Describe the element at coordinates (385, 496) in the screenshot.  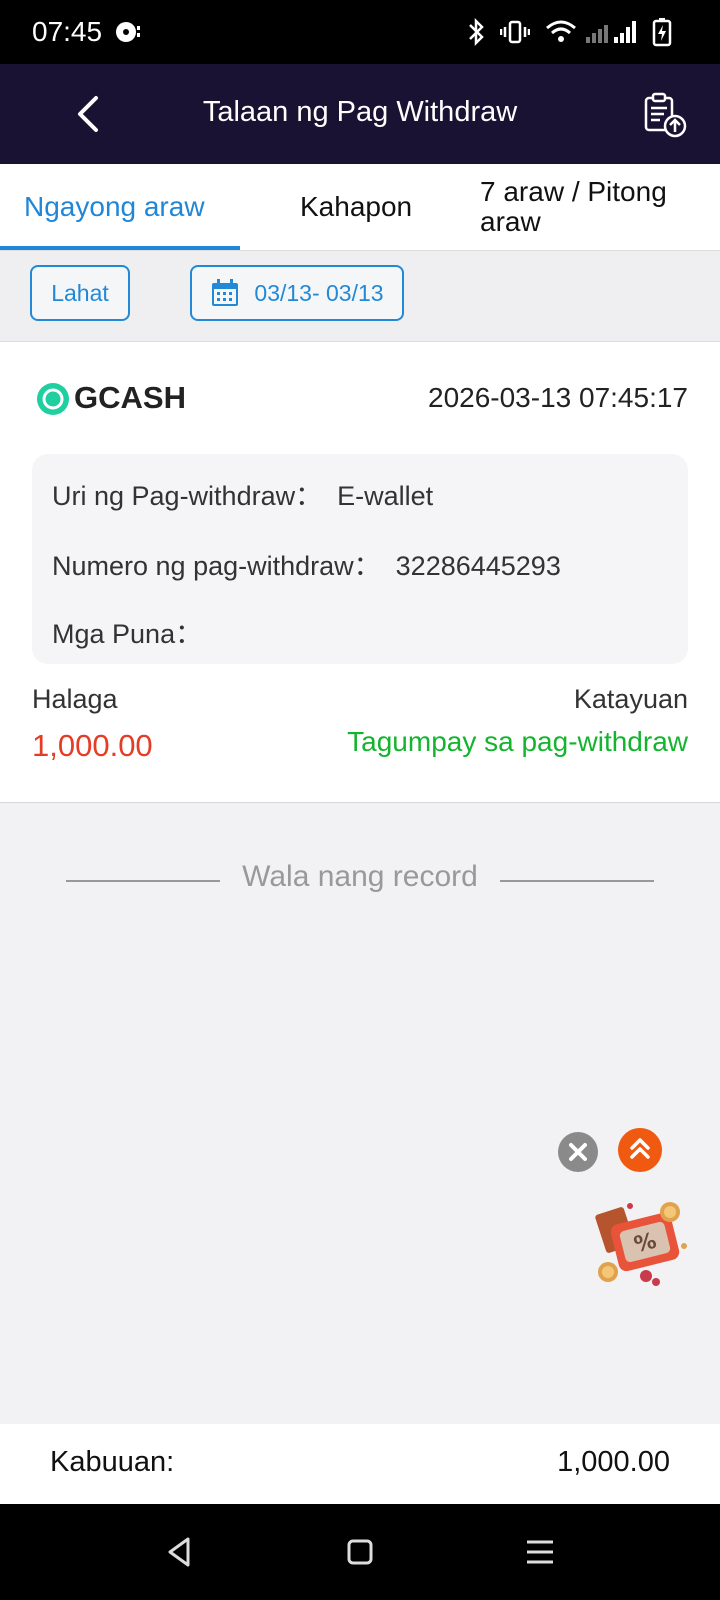
I see `withdraw-type-value: E-wallet` at that location.